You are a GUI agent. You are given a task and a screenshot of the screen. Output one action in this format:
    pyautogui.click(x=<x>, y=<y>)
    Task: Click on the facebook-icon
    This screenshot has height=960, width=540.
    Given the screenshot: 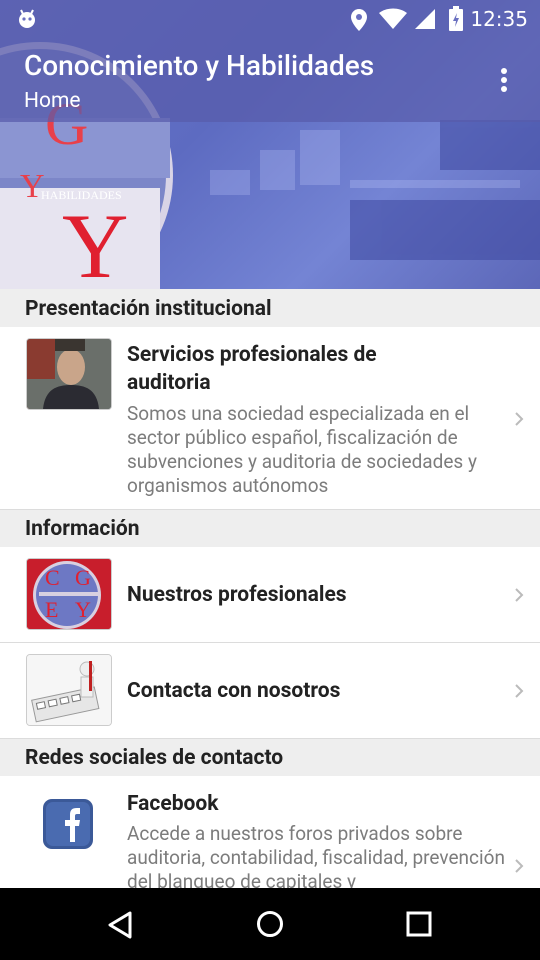 What is the action you would take?
    pyautogui.click(x=68, y=824)
    